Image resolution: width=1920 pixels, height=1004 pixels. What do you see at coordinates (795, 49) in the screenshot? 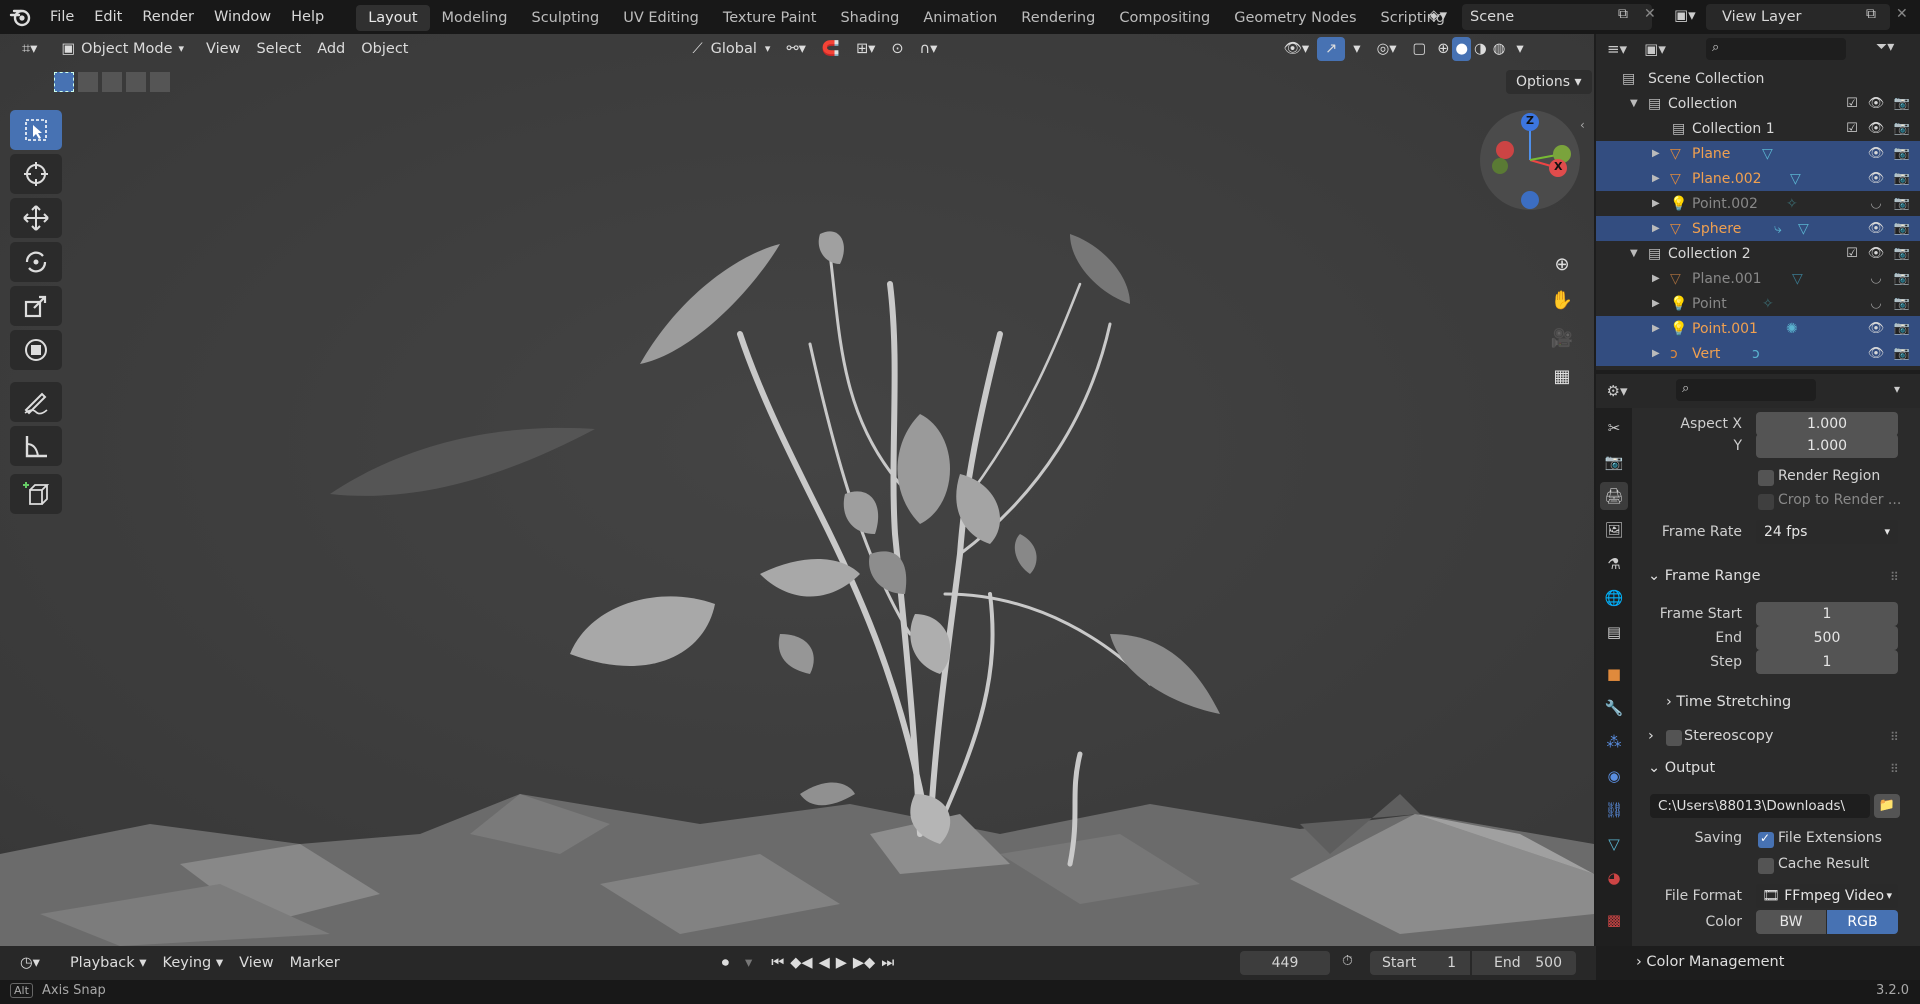
I see `pivot-point-icon: ⚯▾` at bounding box center [795, 49].